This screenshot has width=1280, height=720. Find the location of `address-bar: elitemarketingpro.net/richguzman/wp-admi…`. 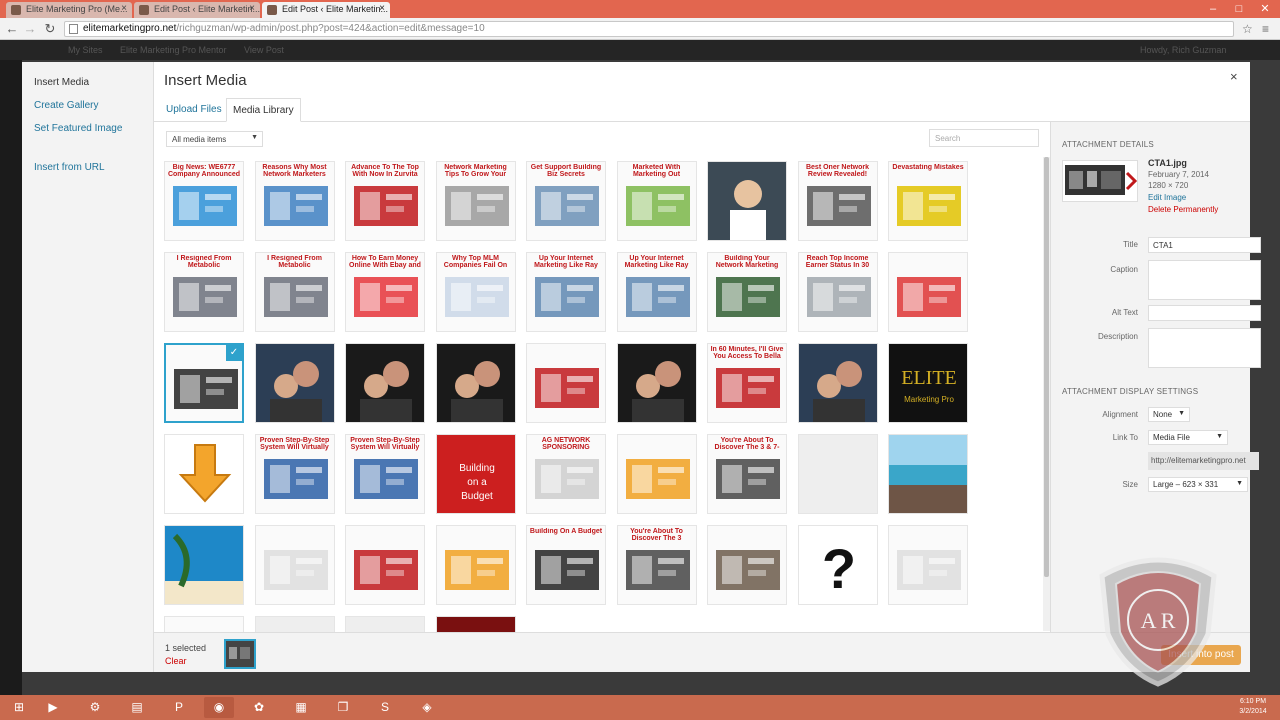

address-bar: elitemarketingpro.net/richguzman/wp-admi… is located at coordinates (649, 29).